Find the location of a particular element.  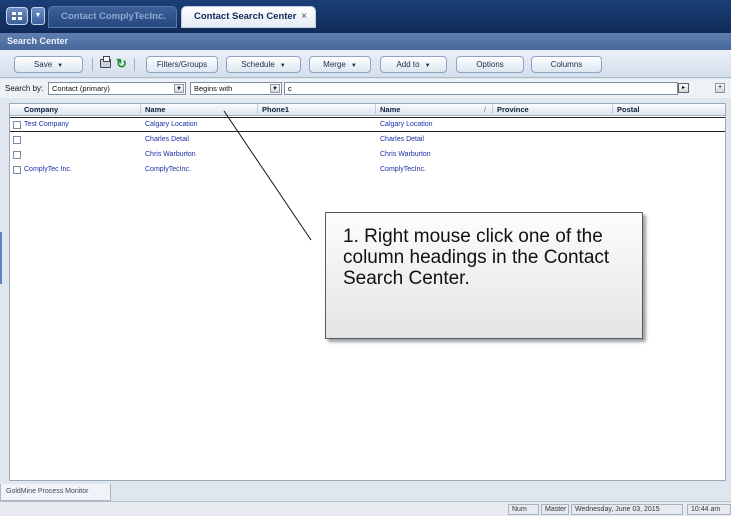

column-heading-postal: Postal is located at coordinates (669, 110).